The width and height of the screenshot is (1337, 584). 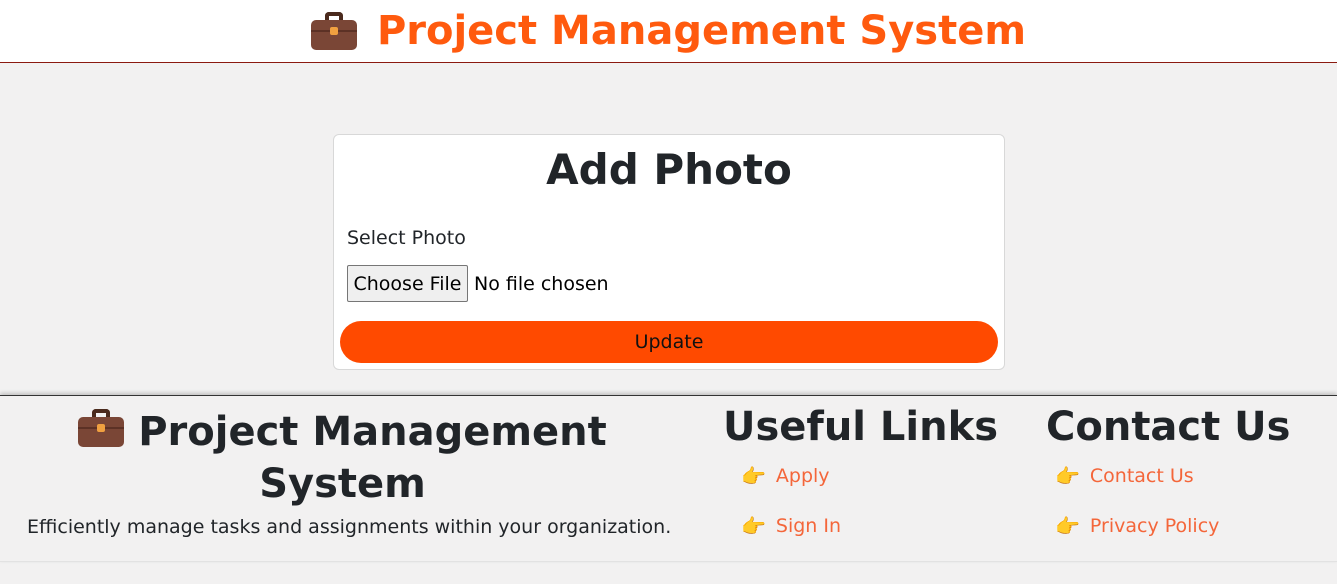 I want to click on site-header: Project Management System, so click(x=668, y=31).